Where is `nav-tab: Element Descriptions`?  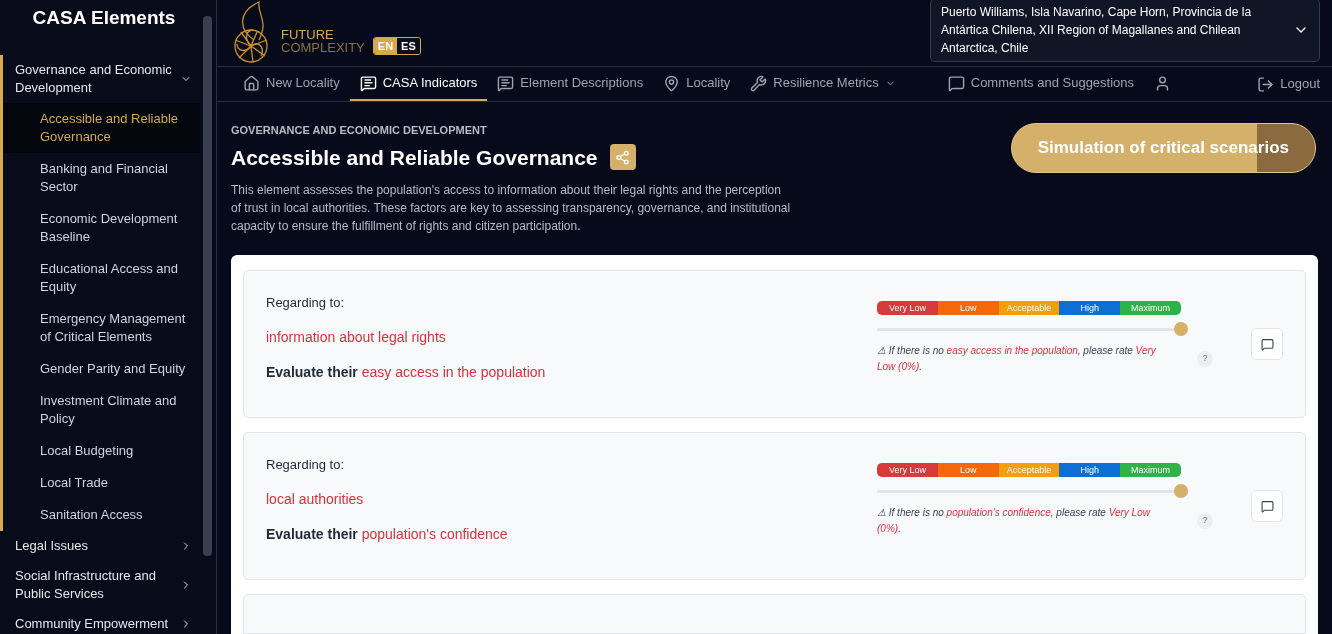 nav-tab: Element Descriptions is located at coordinates (570, 84).